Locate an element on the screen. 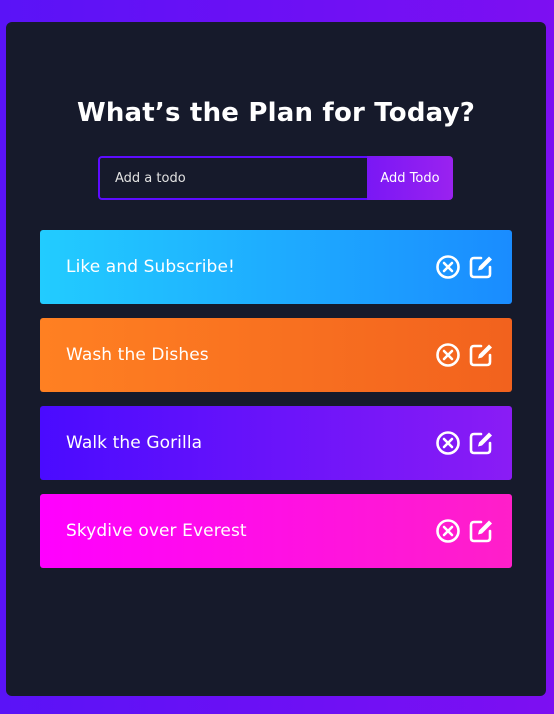  todo-form: Add Todo is located at coordinates (275, 178).